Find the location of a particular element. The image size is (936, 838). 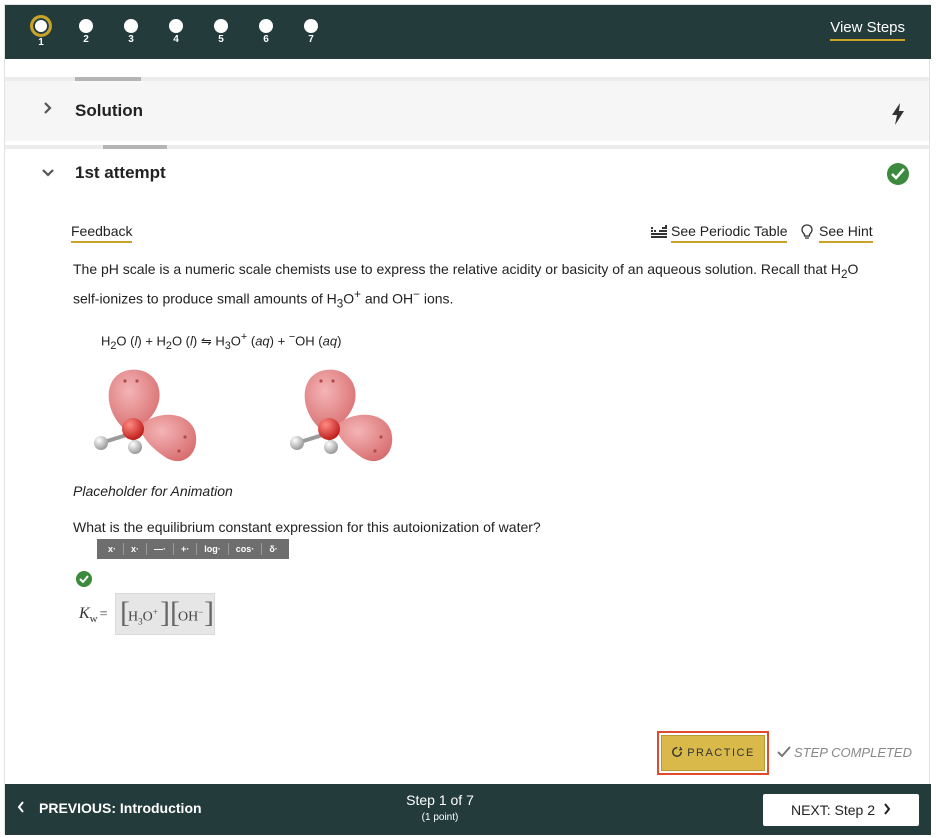

kw-equals: = is located at coordinates (103, 614).